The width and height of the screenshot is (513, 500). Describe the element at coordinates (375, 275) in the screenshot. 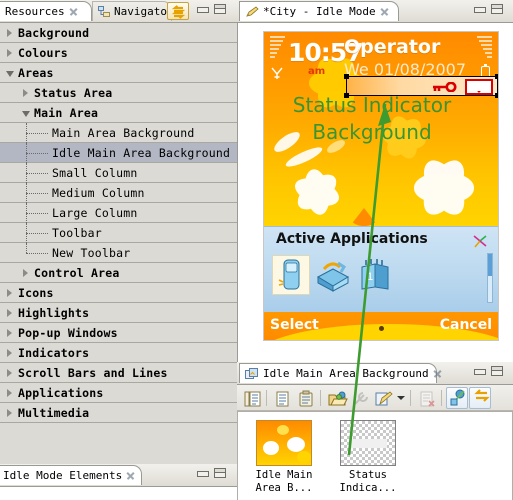

I see `calendar-app-icon: 1` at that location.